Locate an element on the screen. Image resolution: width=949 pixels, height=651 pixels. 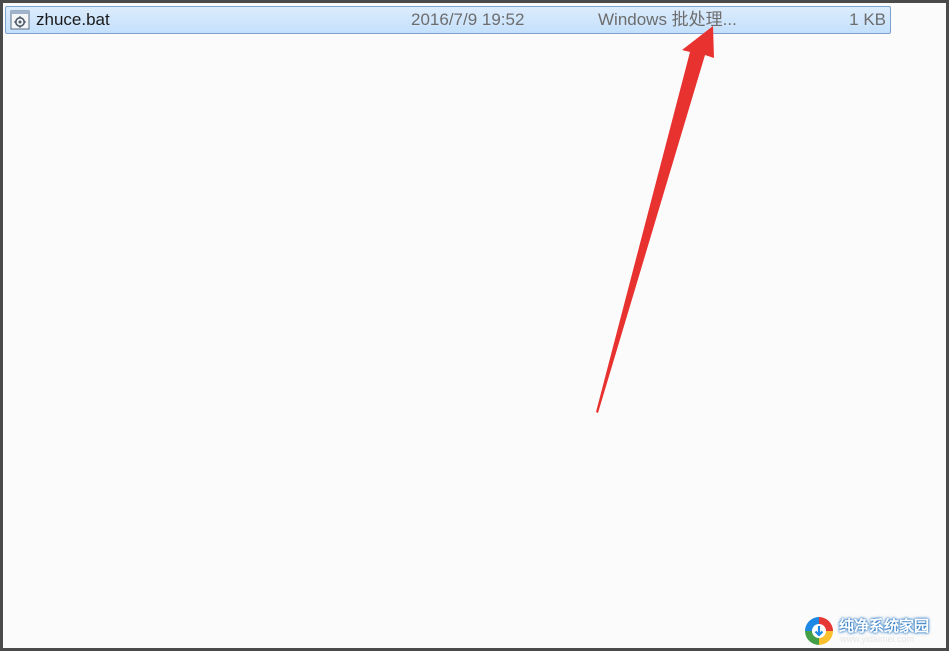
site-watermark: 纯净系统家园 www.yidaimei.com is located at coordinates (873, 631).